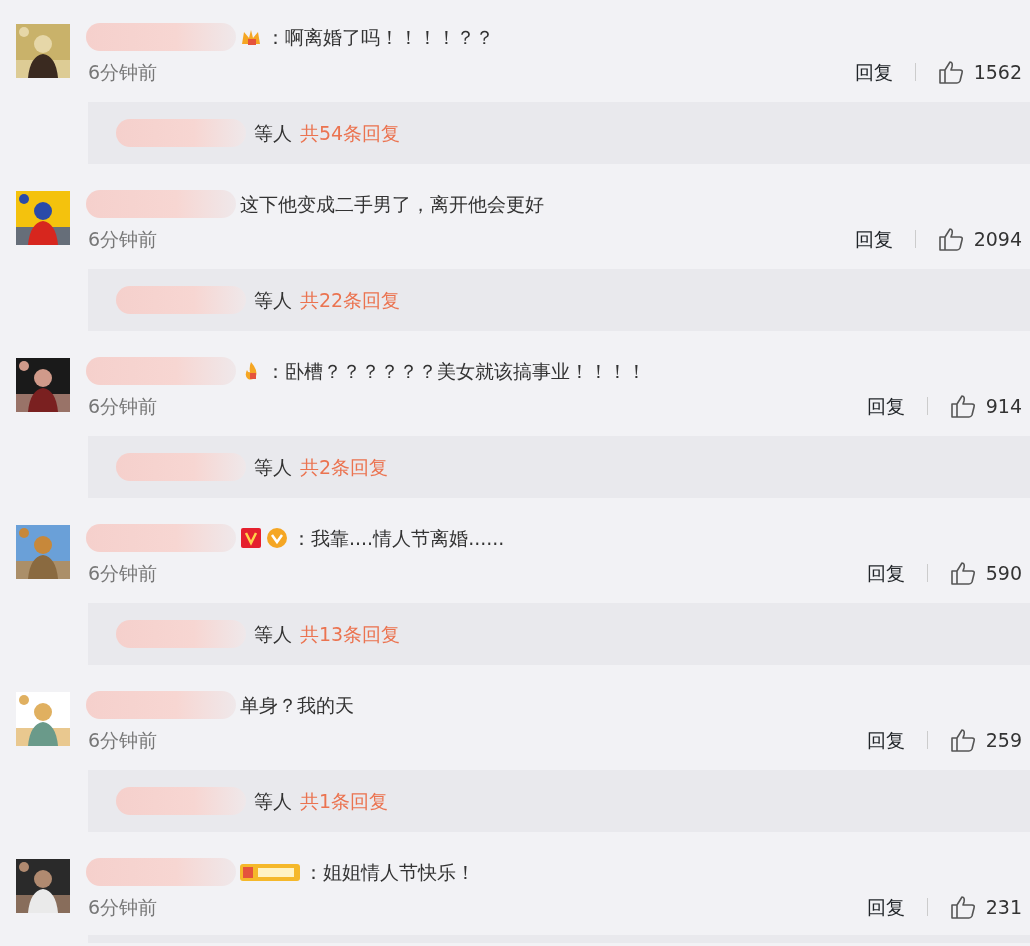 The width and height of the screenshot is (1030, 946). Describe the element at coordinates (392, 204) in the screenshot. I see `comment-text: 这下他变成二手男了，离开他会更好` at that location.